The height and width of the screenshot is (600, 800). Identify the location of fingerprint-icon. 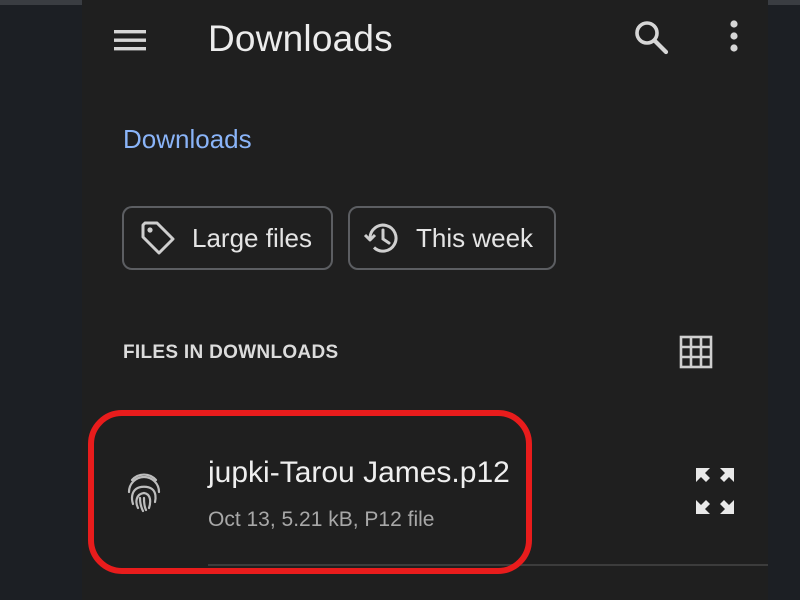
(144, 493).